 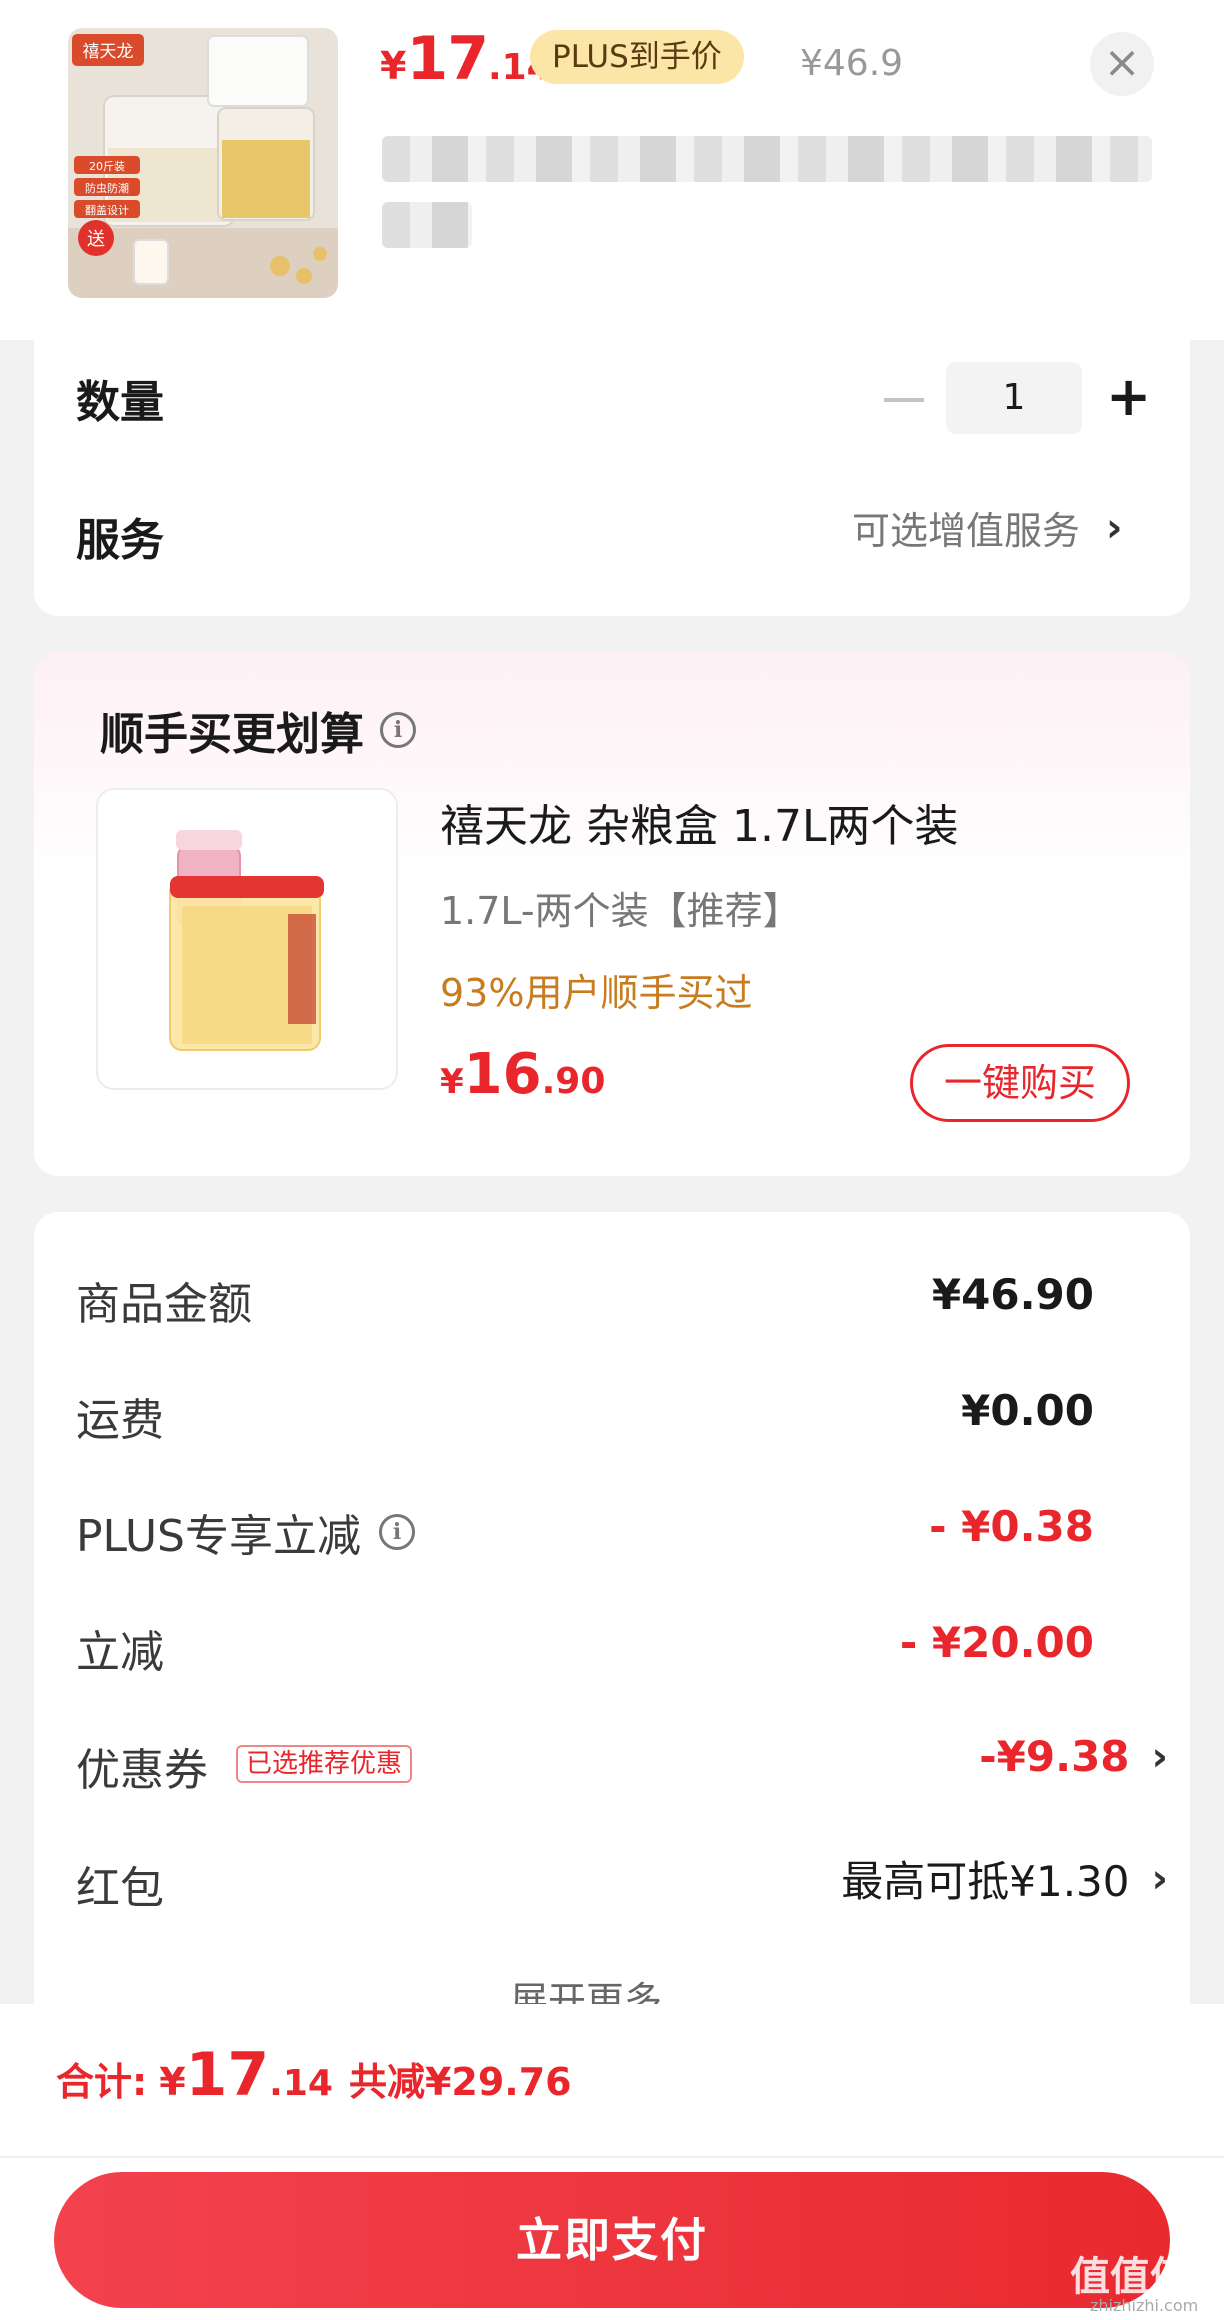 I want to click on addon-product-image, so click(x=247, y=939).